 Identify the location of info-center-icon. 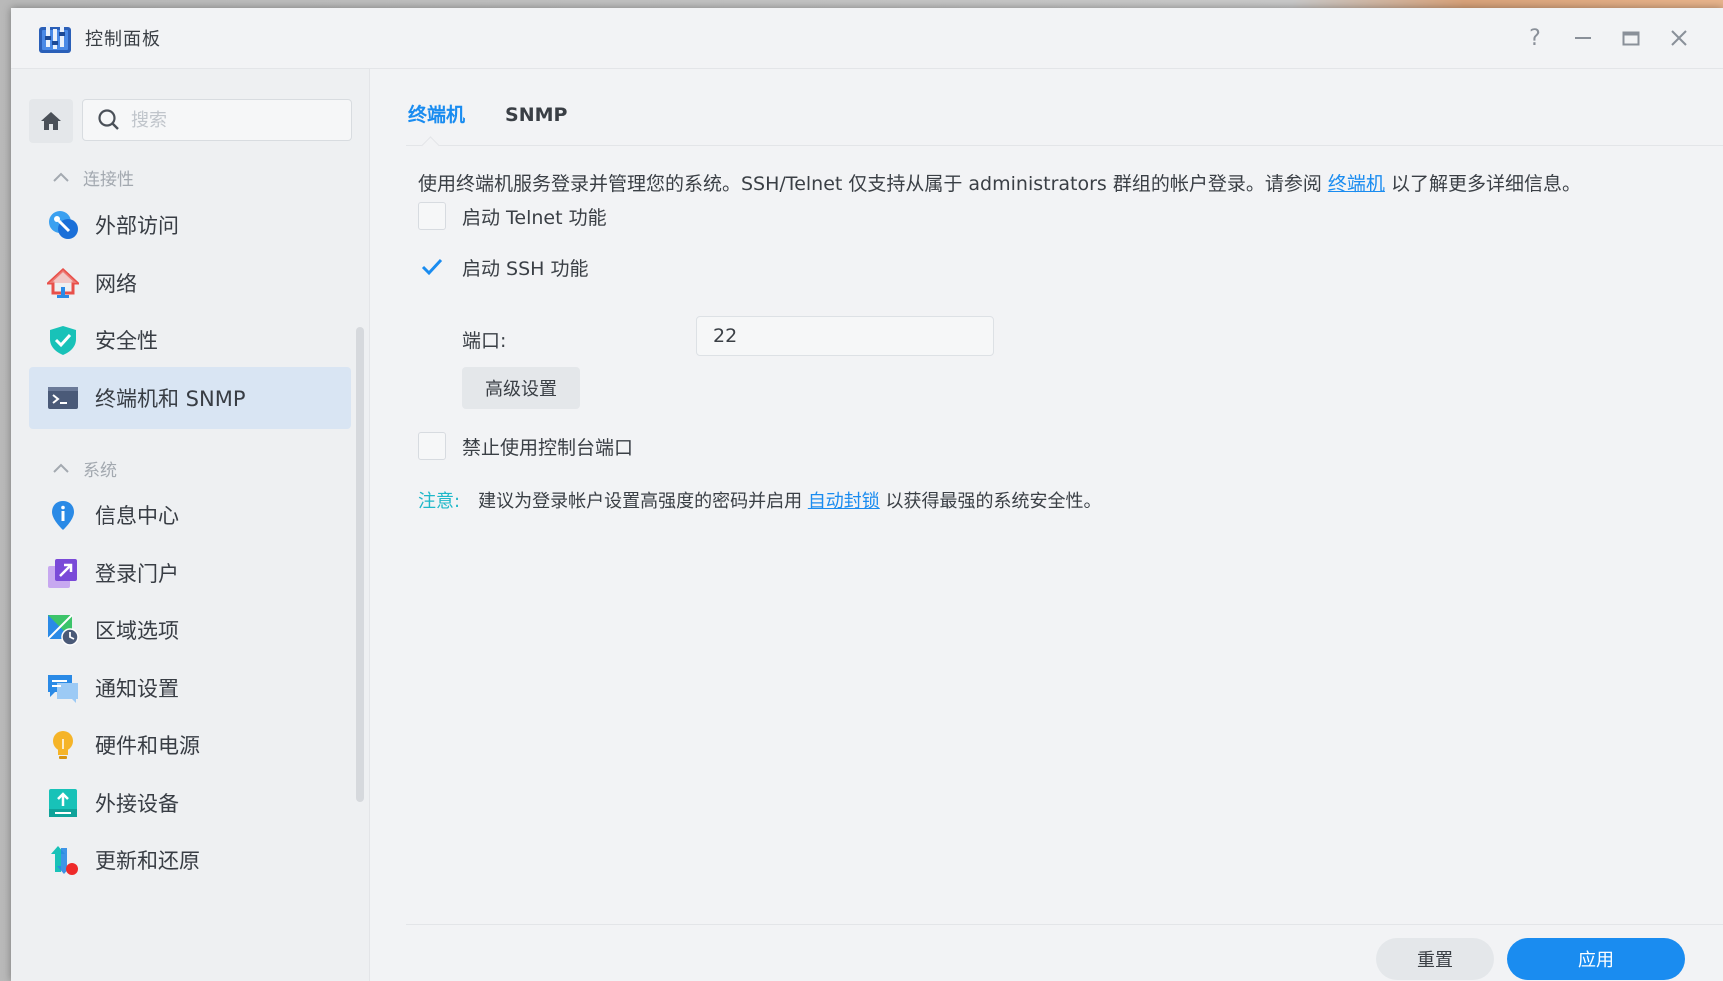
(63, 515).